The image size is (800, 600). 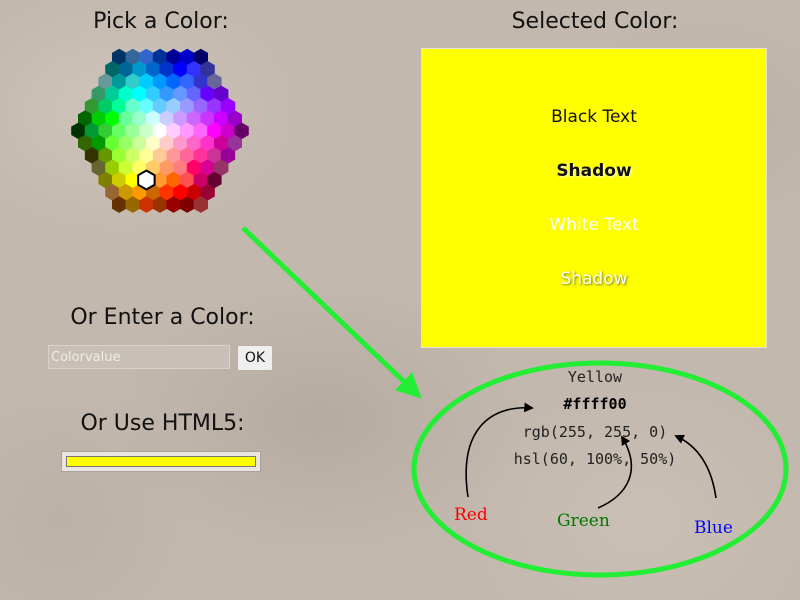 What do you see at coordinates (583, 521) in the screenshot?
I see `green-channel-label: Green` at bounding box center [583, 521].